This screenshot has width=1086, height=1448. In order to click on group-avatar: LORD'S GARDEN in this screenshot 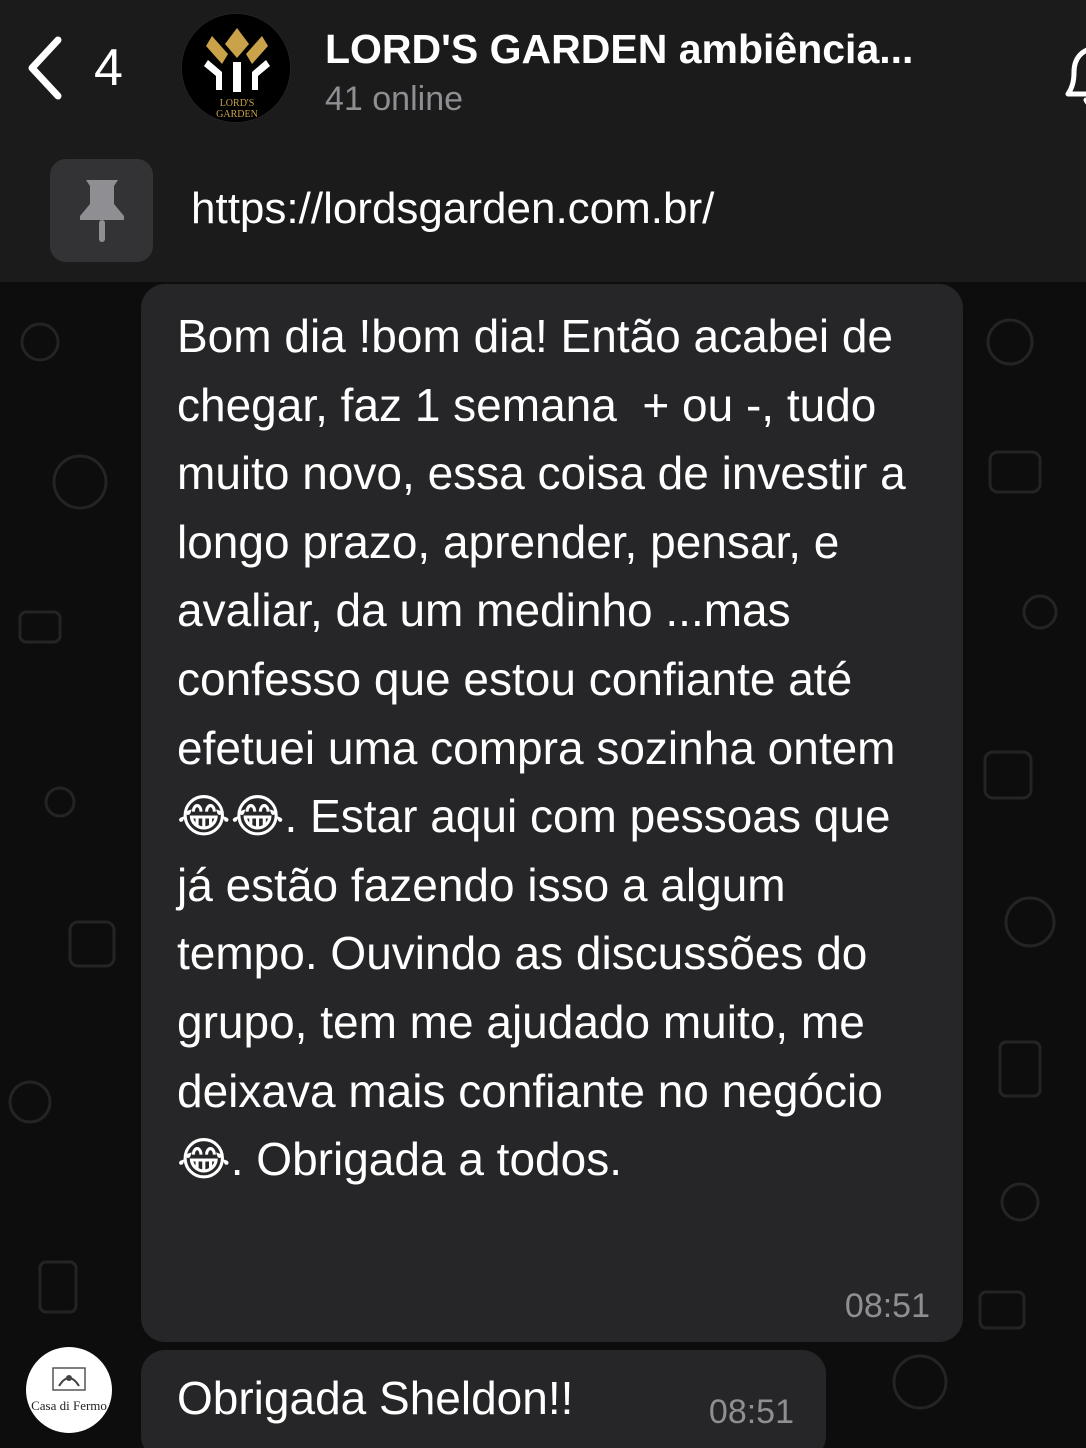, I will do `click(236, 68)`.